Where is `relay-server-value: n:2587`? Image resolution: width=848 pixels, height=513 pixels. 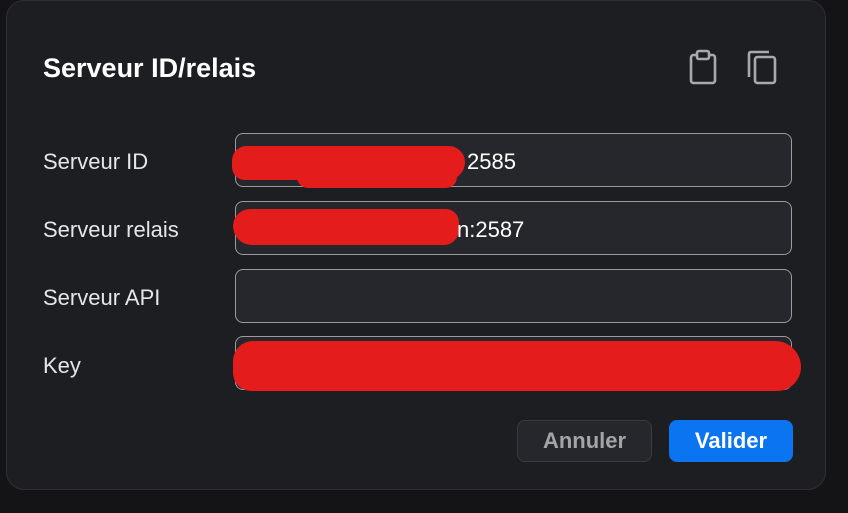
relay-server-value: n:2587 is located at coordinates (491, 229).